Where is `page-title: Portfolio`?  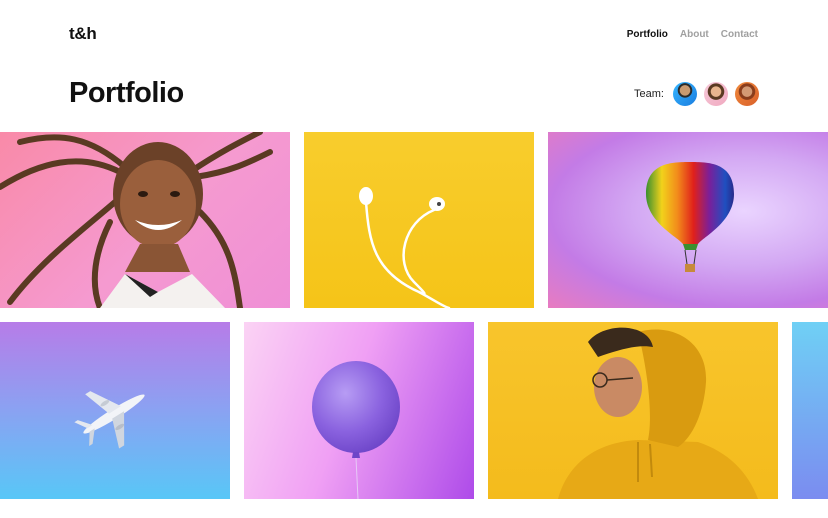
page-title: Portfolio is located at coordinates (126, 93).